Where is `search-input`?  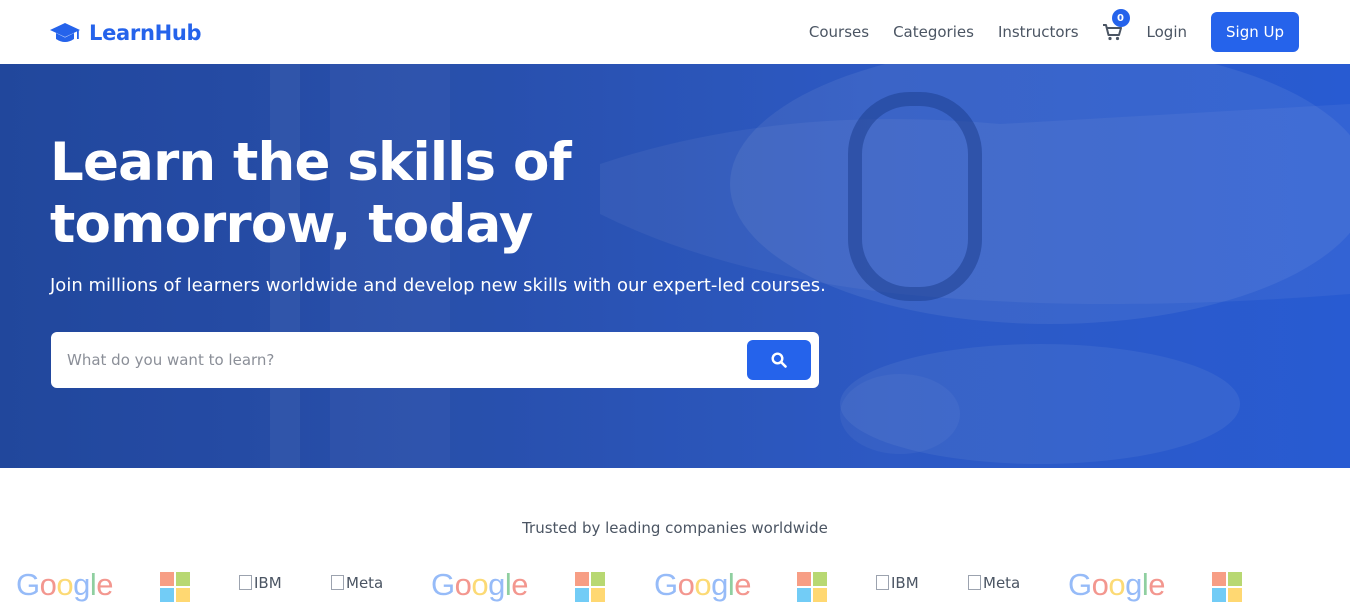 search-input is located at coordinates (396, 360).